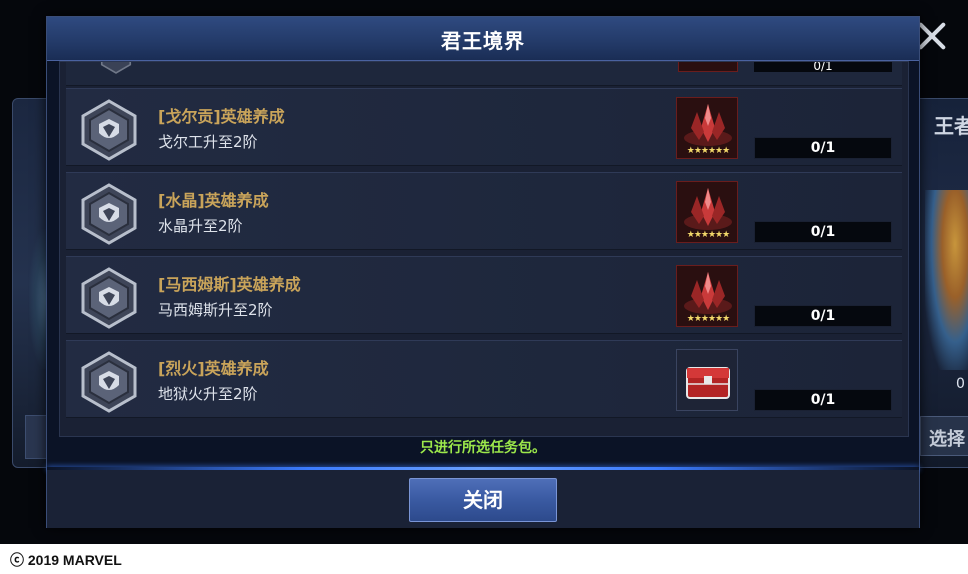 The height and width of the screenshot is (574, 968). I want to click on task-description: 水晶升至2阶, so click(200, 226).